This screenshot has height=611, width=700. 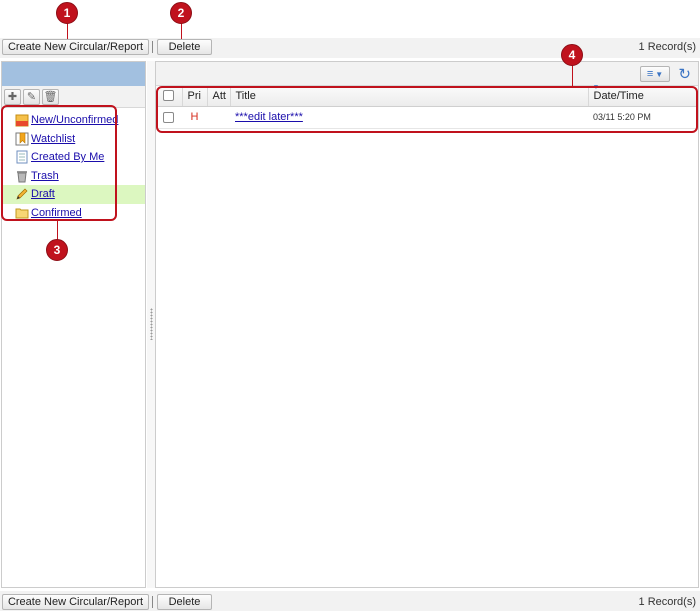 I want to click on delete-button-bottom: Delete, so click(x=184, y=602).